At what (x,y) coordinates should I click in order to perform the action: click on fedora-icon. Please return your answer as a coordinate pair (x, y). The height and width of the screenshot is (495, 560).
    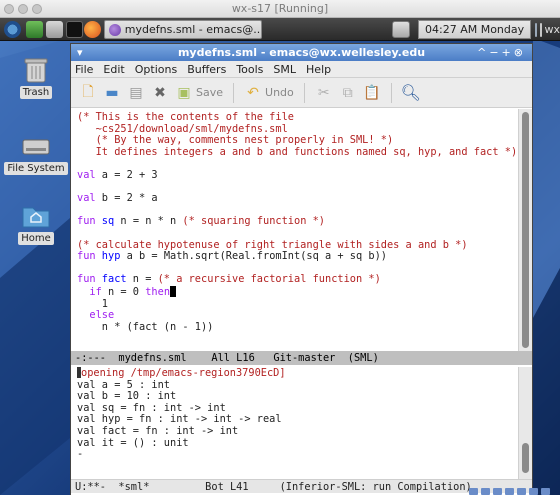
    Looking at the image, I should click on (12, 29).